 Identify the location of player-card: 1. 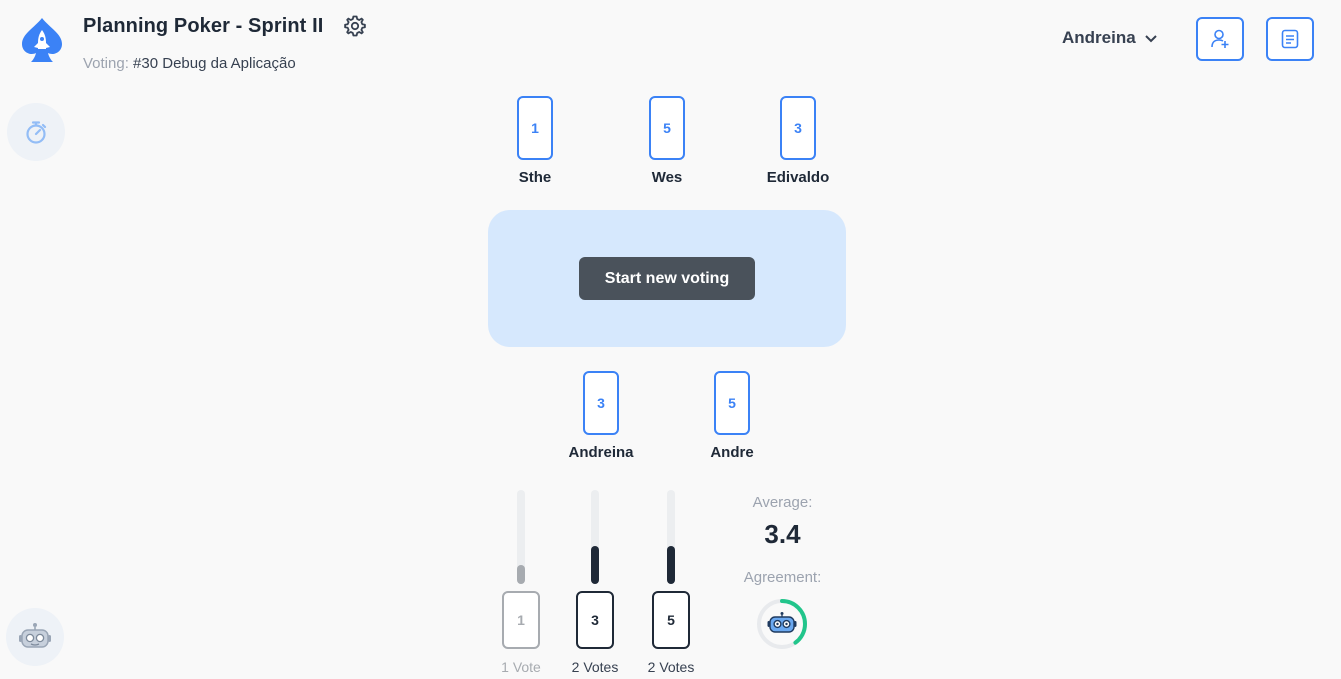
(535, 128).